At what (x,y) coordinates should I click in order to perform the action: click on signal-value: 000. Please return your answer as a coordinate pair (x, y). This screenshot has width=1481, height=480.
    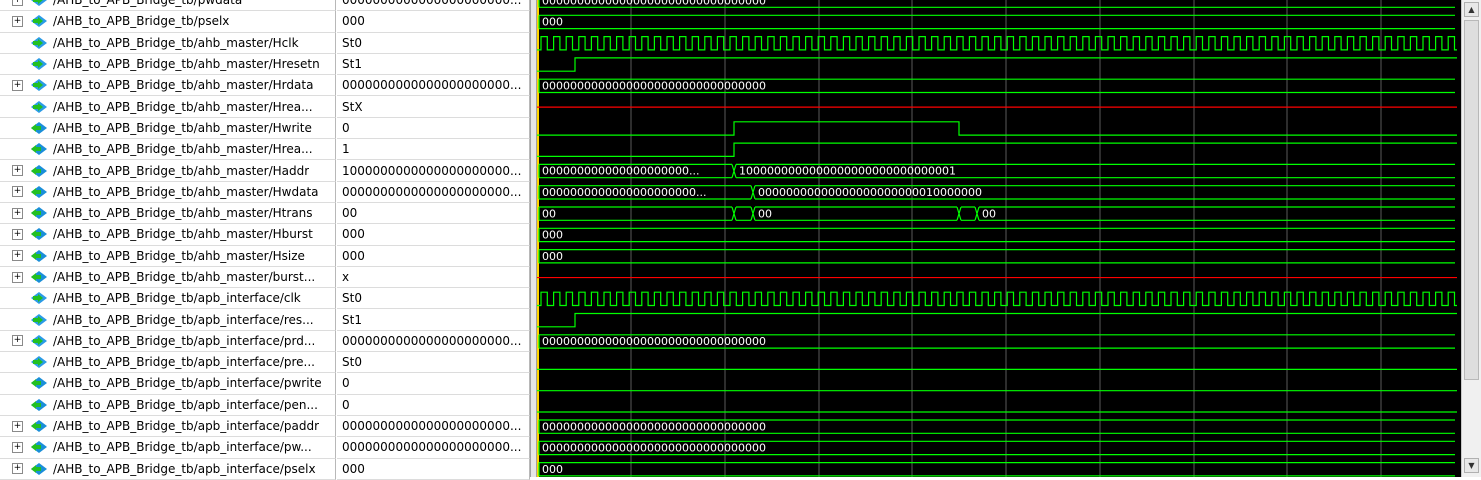
    Looking at the image, I should click on (433, 256).